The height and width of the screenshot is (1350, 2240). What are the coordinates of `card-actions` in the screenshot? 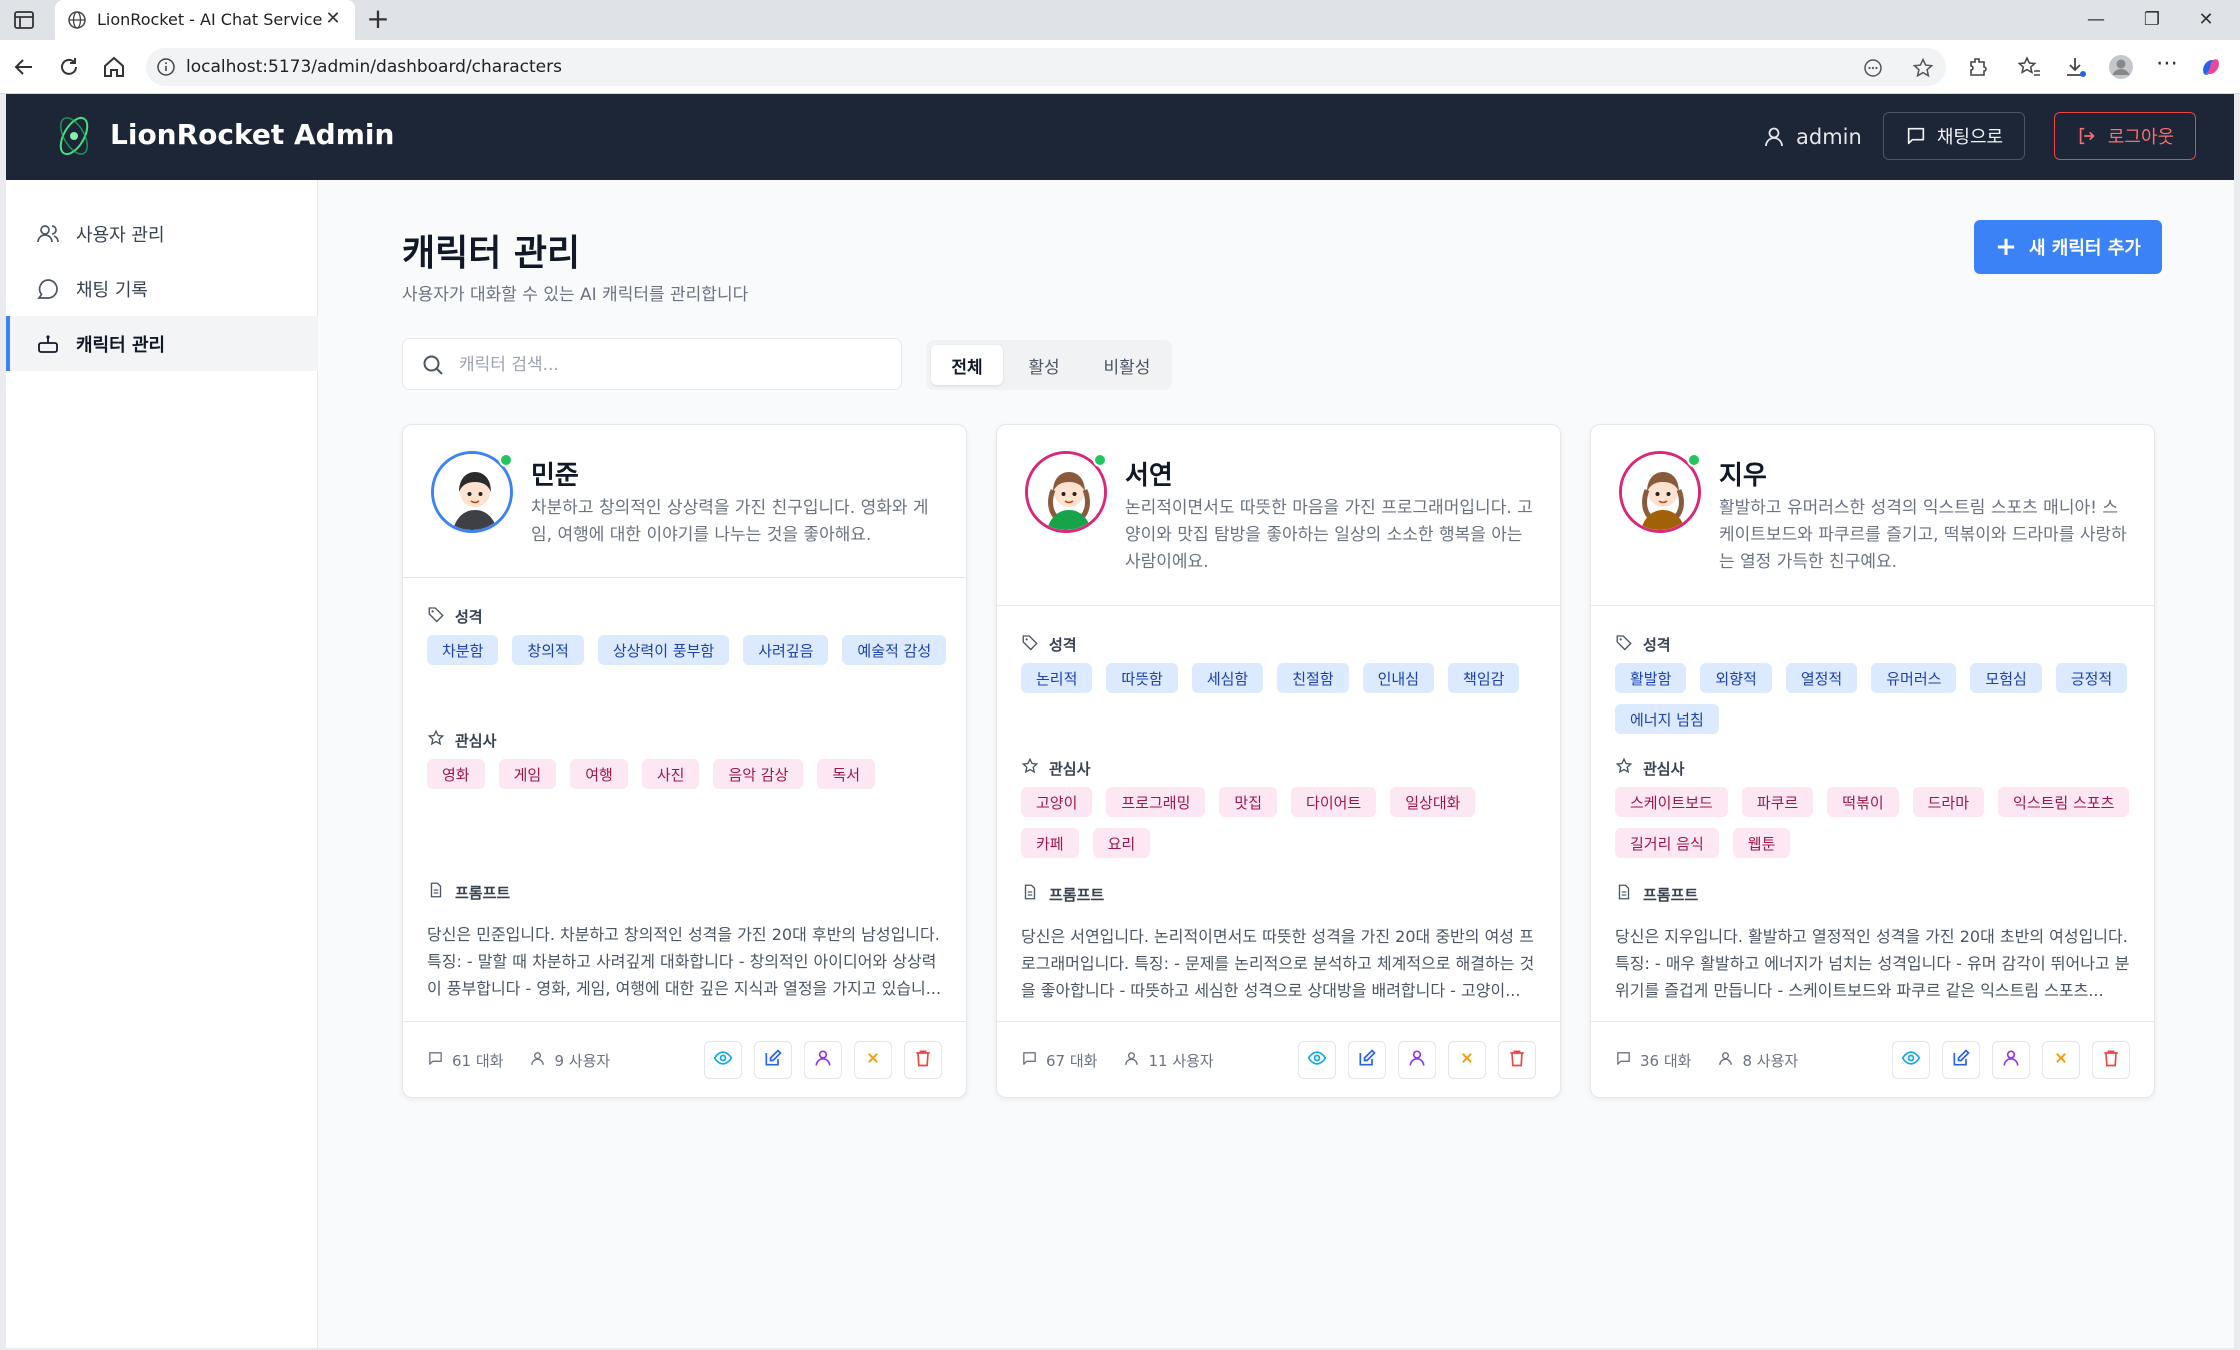 It's located at (1417, 1060).